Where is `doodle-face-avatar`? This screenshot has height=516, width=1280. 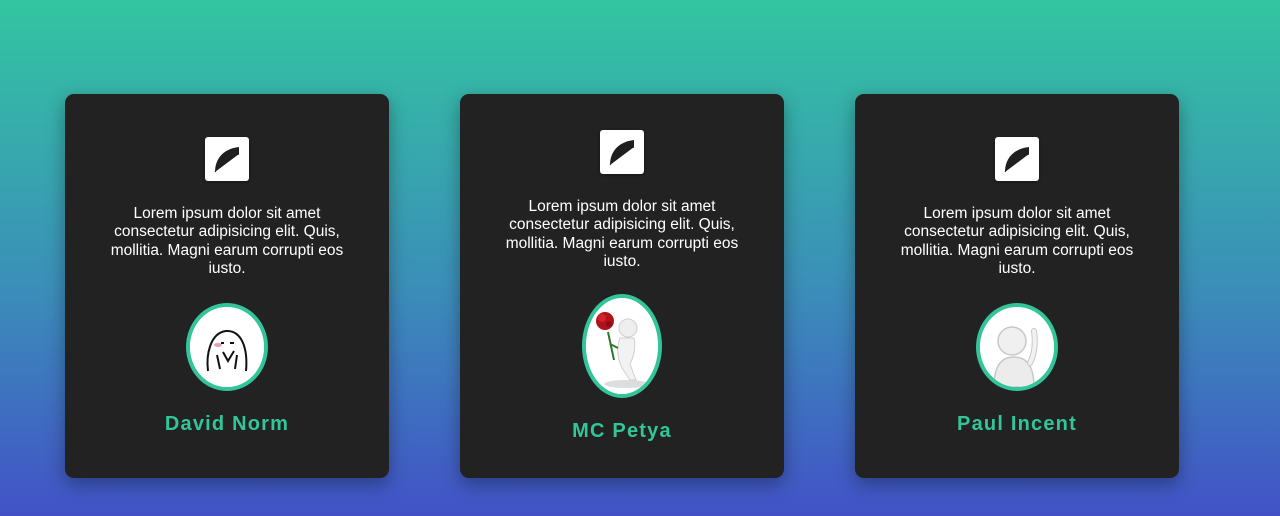 doodle-face-avatar is located at coordinates (227, 346).